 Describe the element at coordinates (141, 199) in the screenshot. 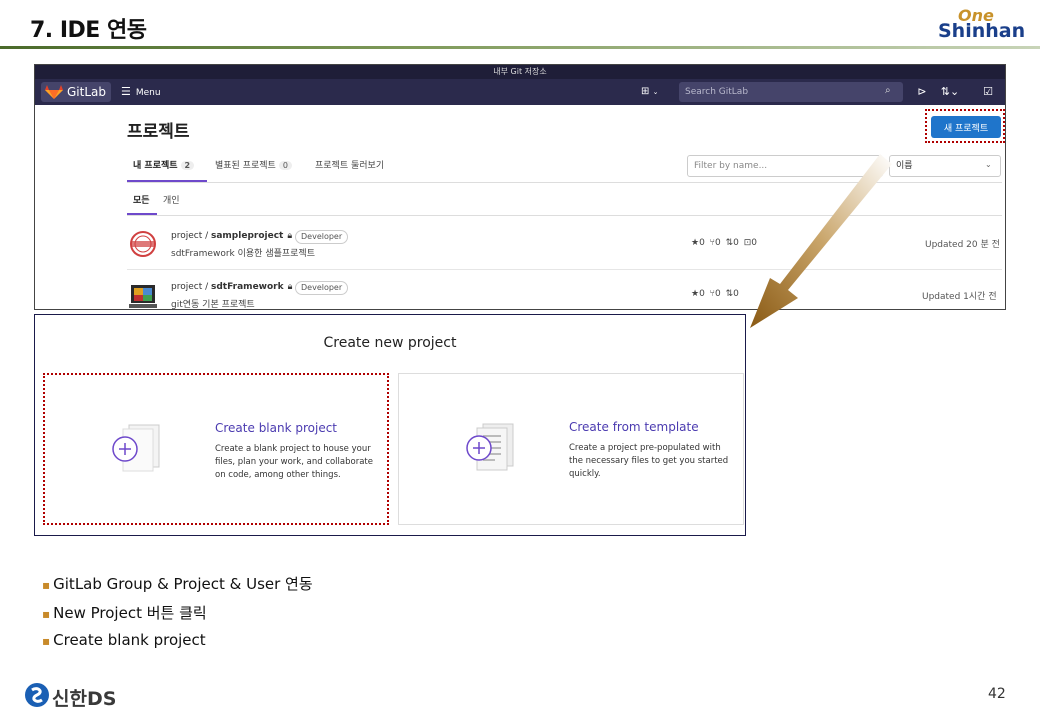

I see `subtab-all: 모든` at that location.